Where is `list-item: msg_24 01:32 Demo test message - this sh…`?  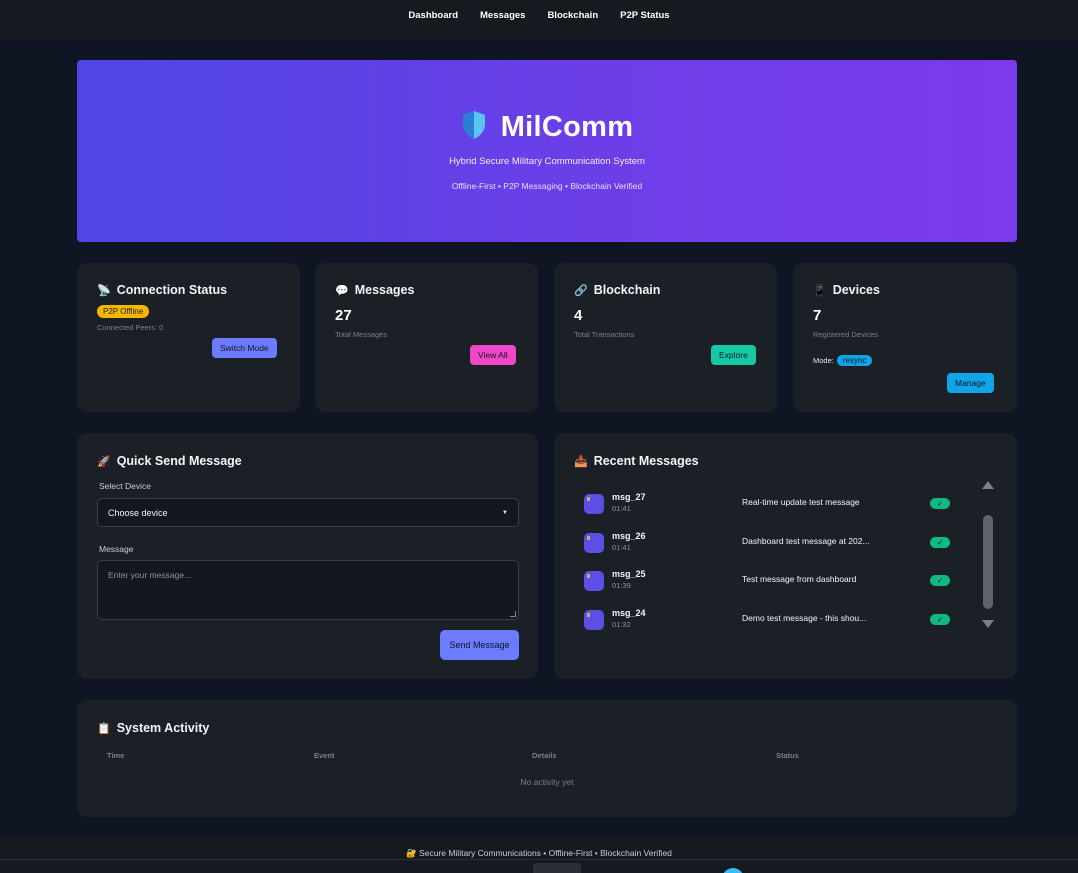 list-item: msg_24 01:32 Demo test message - this sh… is located at coordinates (769, 623).